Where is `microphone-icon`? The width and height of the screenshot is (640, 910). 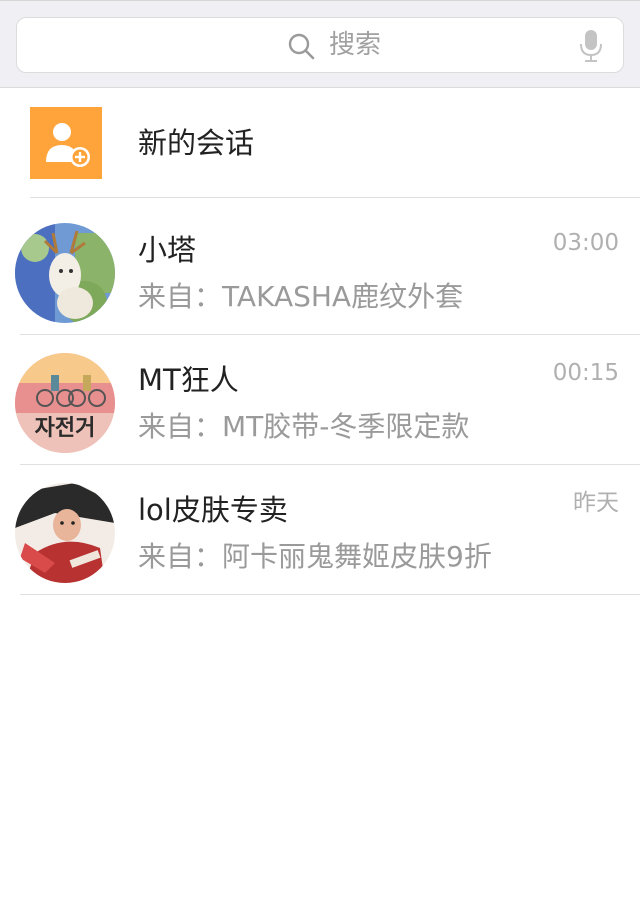
microphone-icon is located at coordinates (591, 46).